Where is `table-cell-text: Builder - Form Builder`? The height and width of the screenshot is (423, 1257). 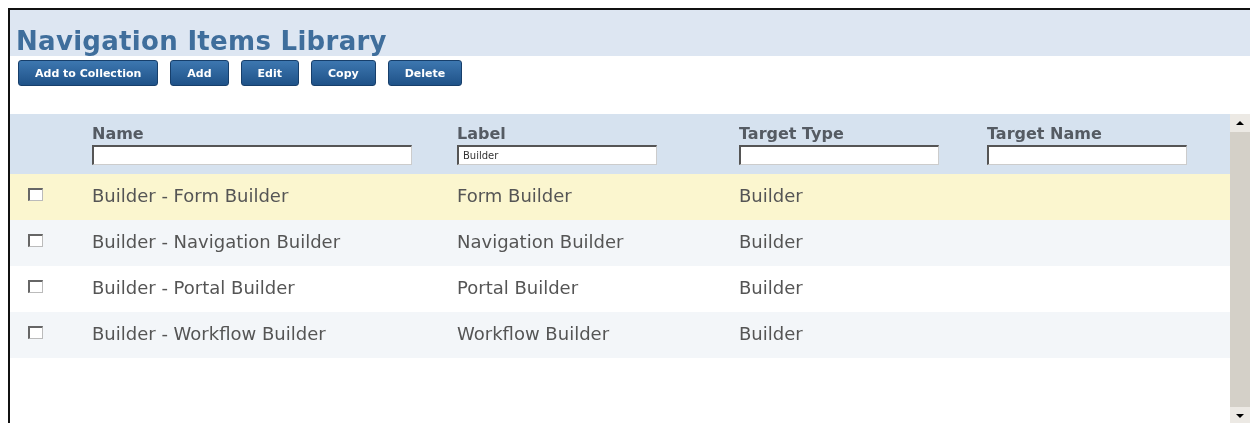 table-cell-text: Builder - Form Builder is located at coordinates (190, 196).